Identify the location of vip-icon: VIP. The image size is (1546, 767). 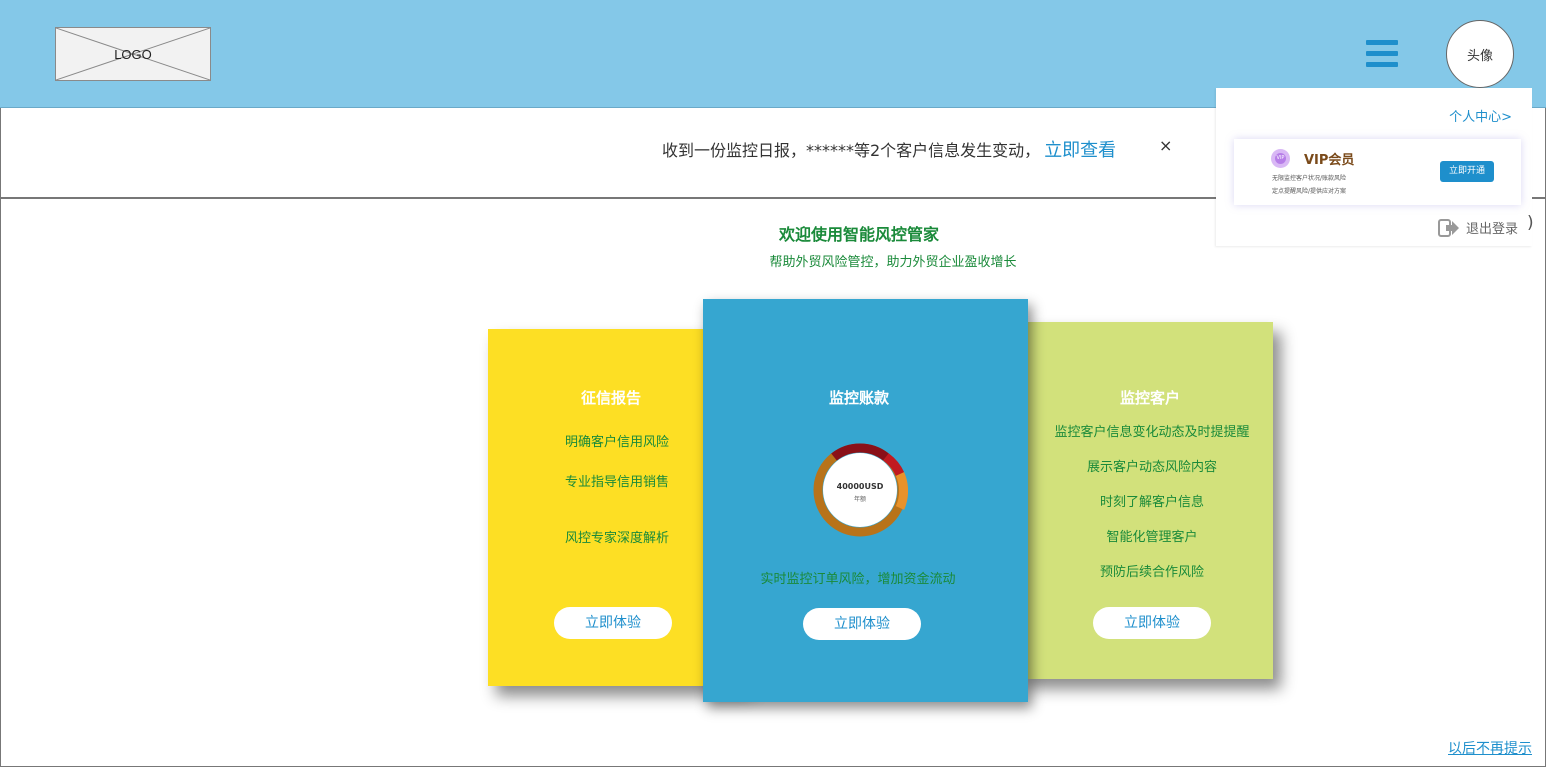
(1280, 158).